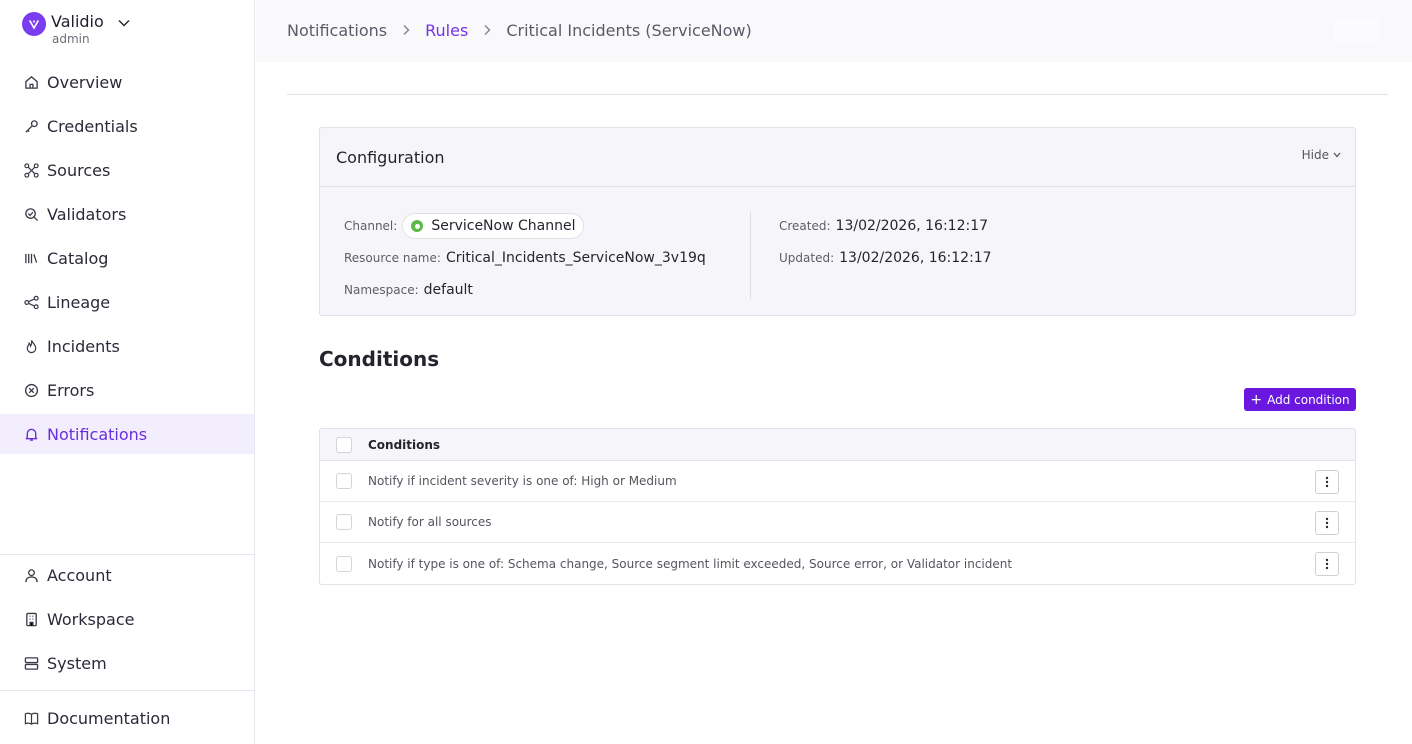 The image size is (1412, 744). What do you see at coordinates (71, 39) in the screenshot?
I see `brand-role: admin` at bounding box center [71, 39].